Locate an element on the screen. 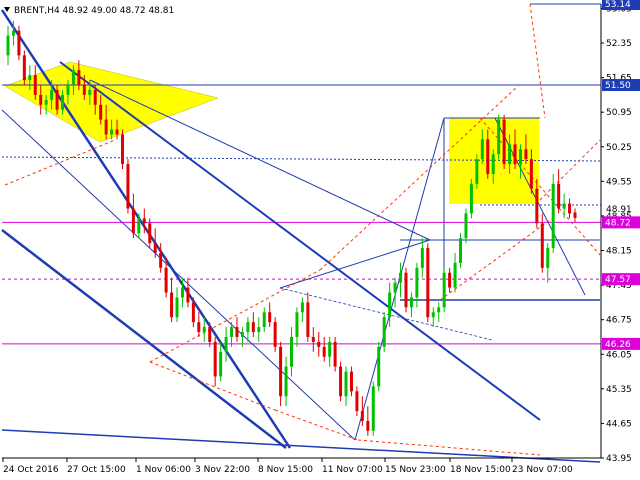 Image resolution: width=640 pixels, height=480 pixels. x-tick-label: 23 Nov 07:00 is located at coordinates (542, 470).